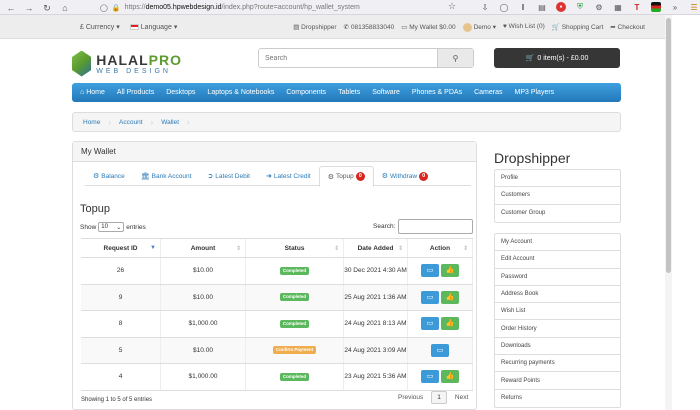 The image size is (700, 410). Describe the element at coordinates (479, 27) in the screenshot. I see `top-link-account: Demo ▾` at that location.